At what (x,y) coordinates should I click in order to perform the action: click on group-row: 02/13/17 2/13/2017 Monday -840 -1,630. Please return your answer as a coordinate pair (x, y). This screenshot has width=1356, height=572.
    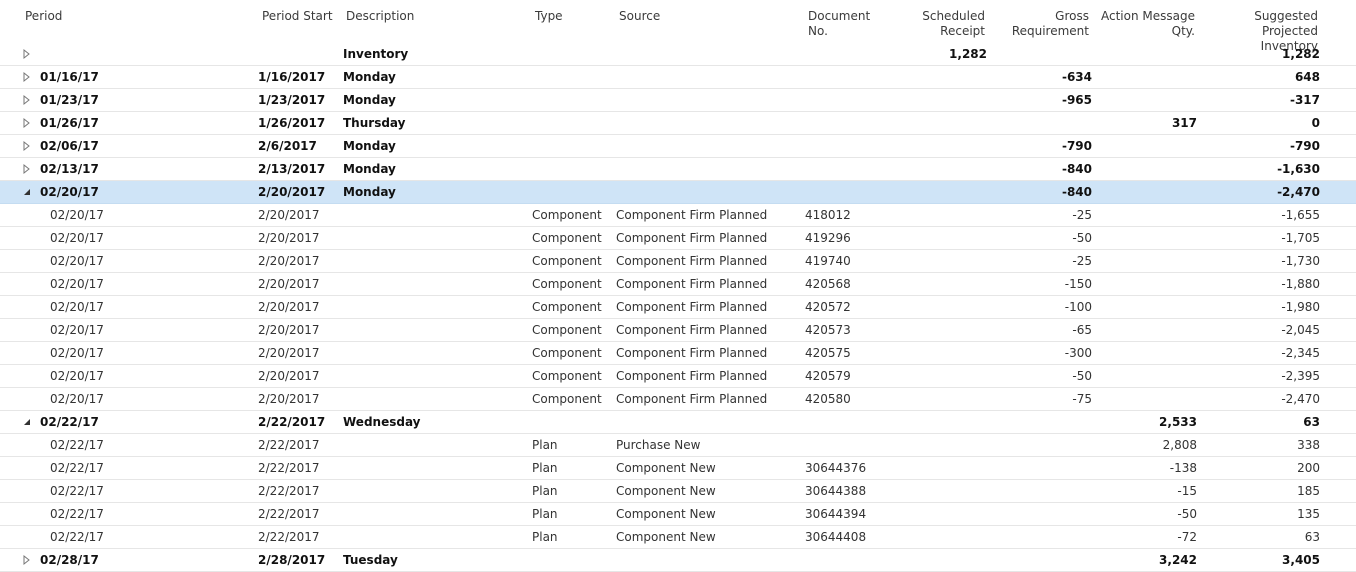
    Looking at the image, I should click on (678, 169).